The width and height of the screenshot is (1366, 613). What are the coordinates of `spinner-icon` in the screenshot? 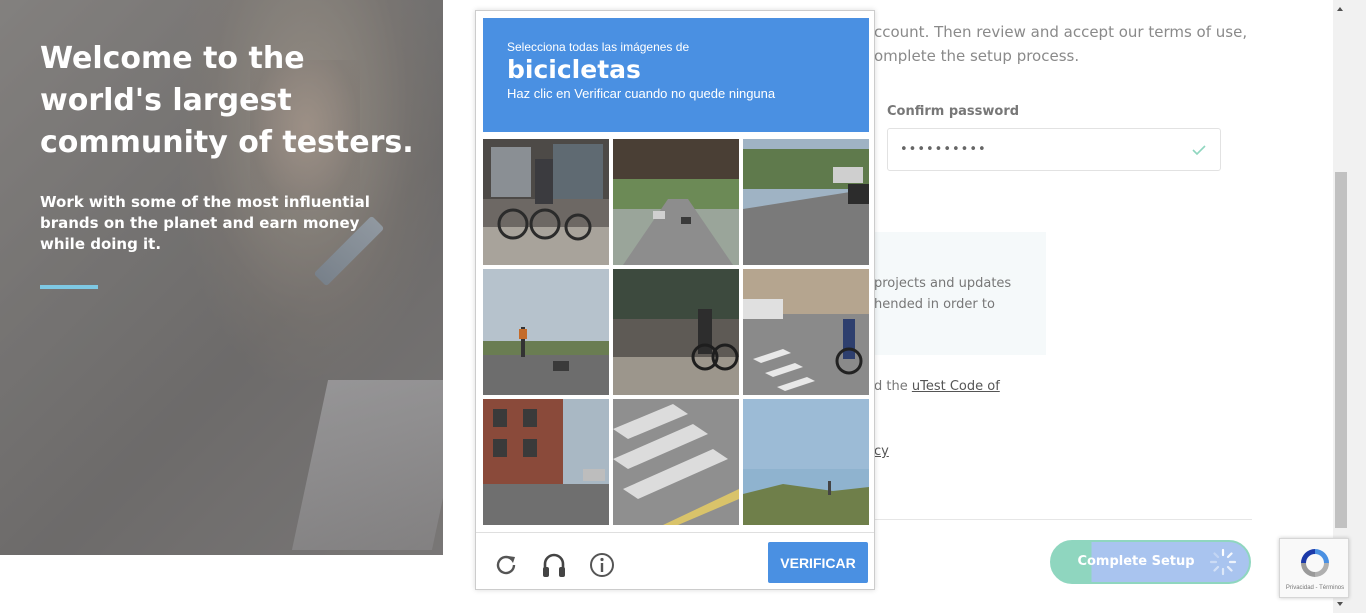 It's located at (1223, 562).